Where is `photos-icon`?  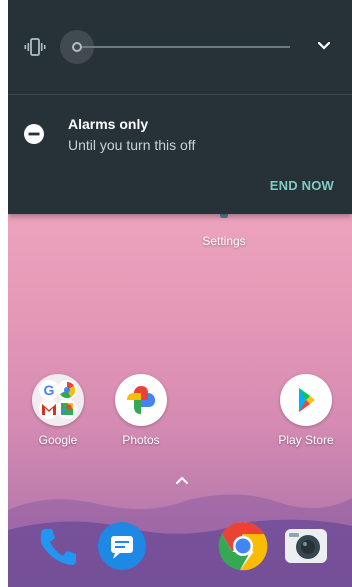 photos-icon is located at coordinates (141, 400).